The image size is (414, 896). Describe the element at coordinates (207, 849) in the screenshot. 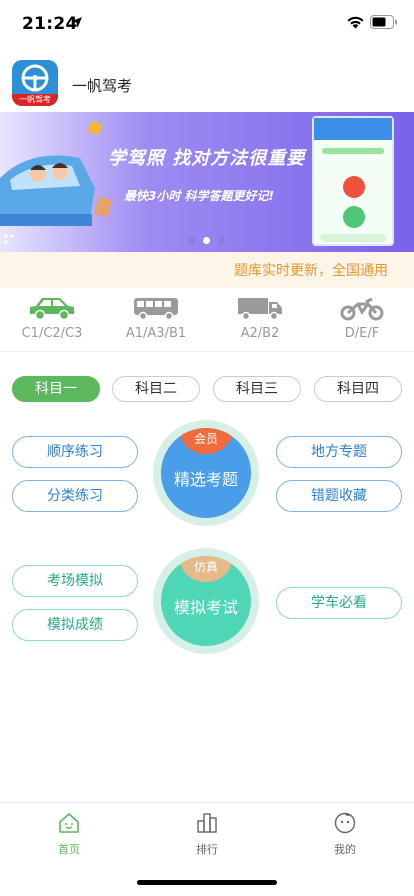

I see `tab-label: 排行` at that location.